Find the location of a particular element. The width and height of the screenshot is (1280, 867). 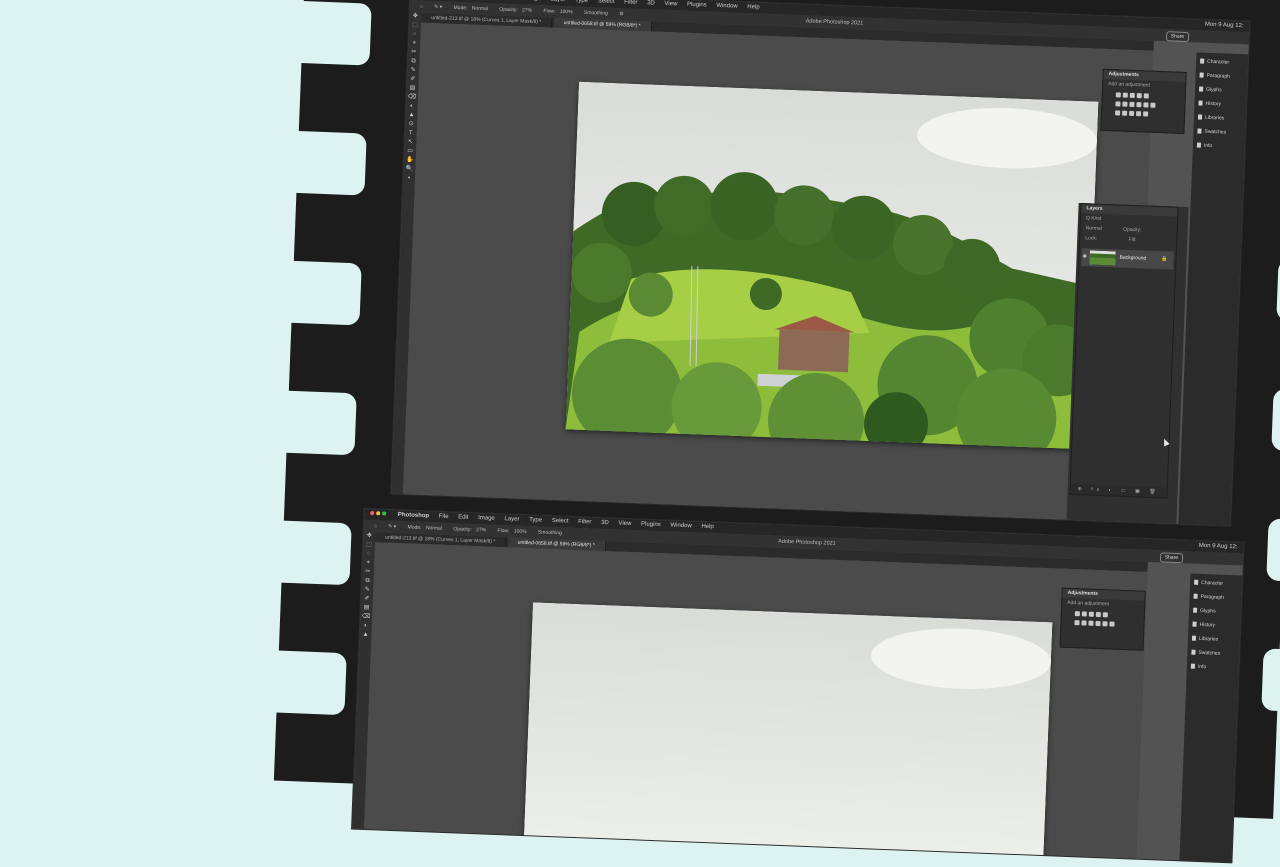

stamp-tool-icon: ▤ is located at coordinates (412, 88).